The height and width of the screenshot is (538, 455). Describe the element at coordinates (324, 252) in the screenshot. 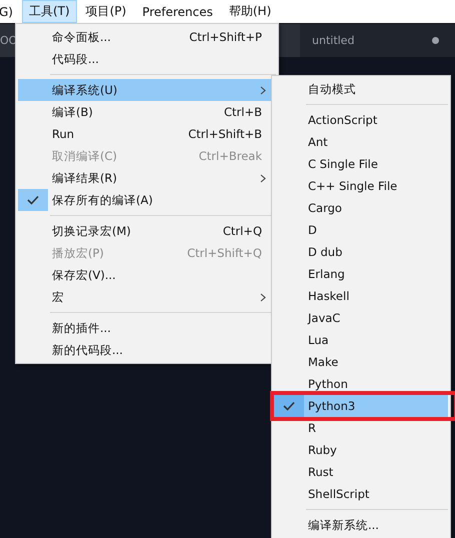

I see `menu-item-label: D dub` at that location.